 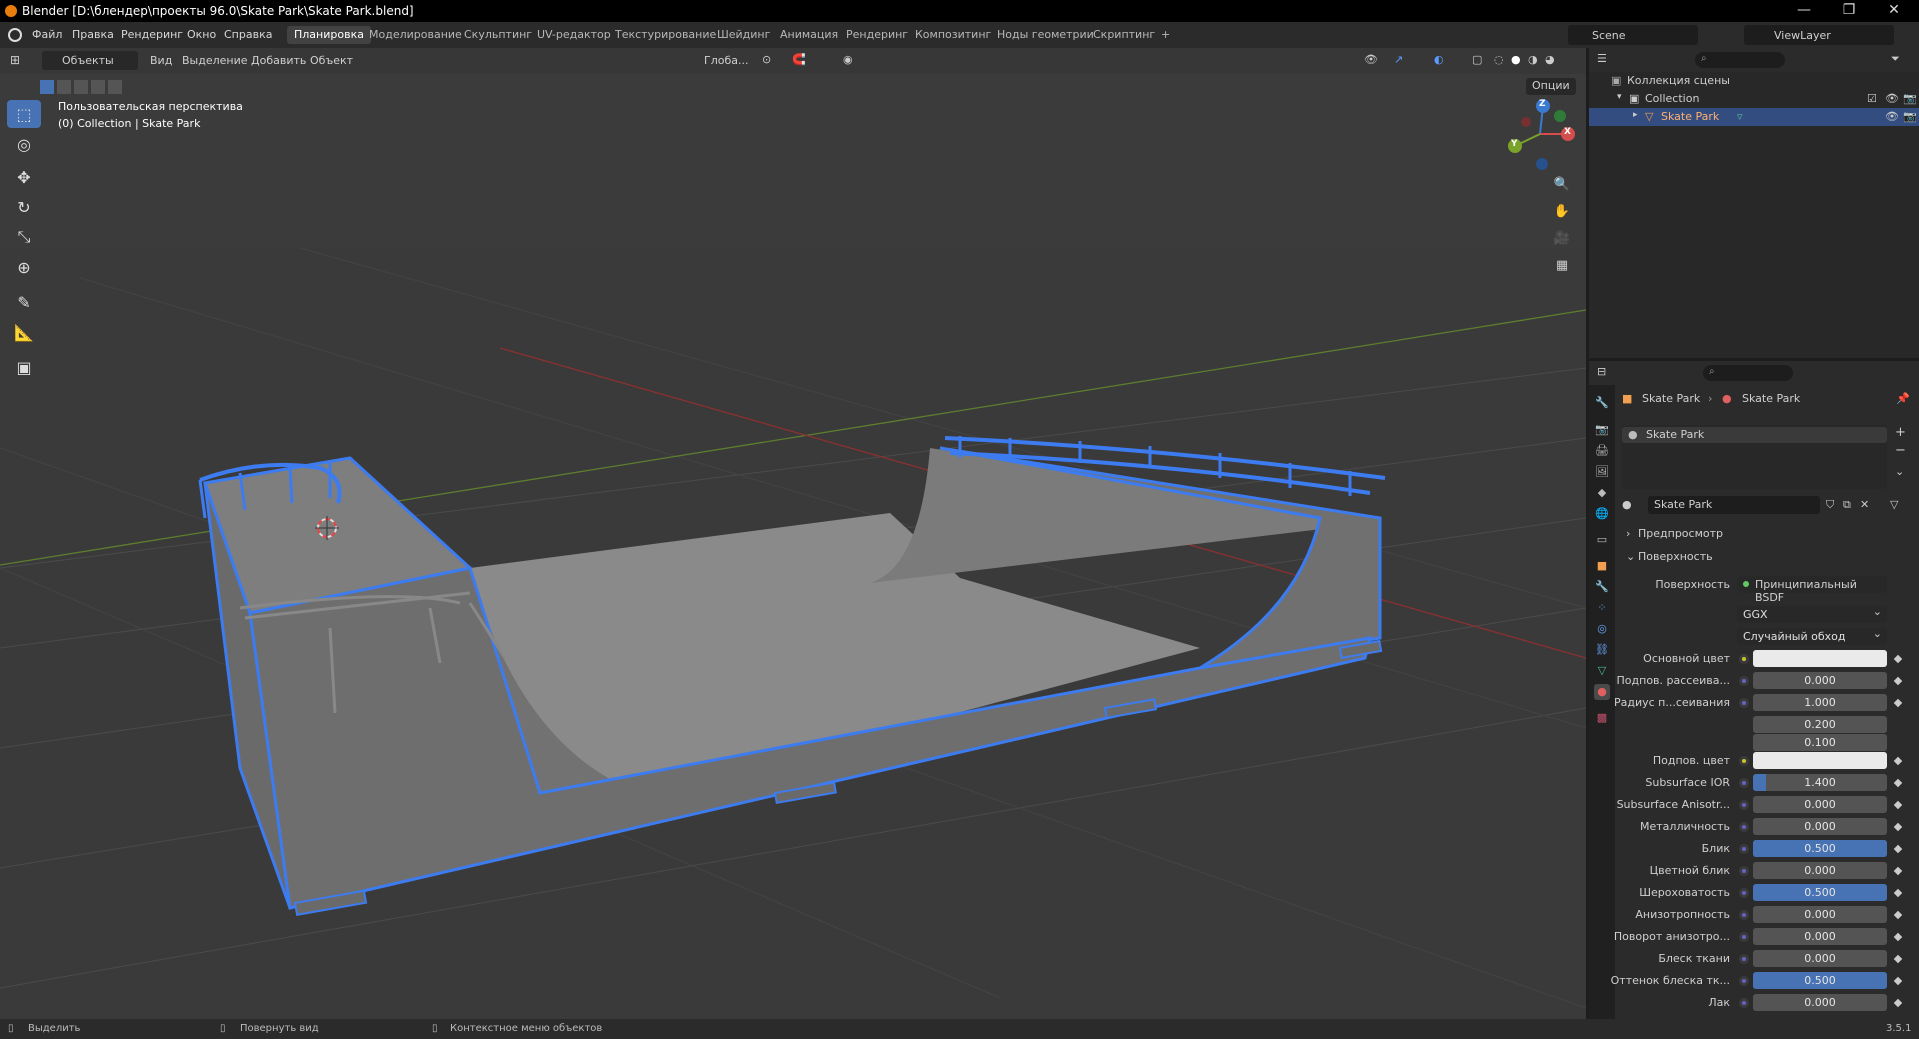 I want to click on rotate-tool-icon: ↻, so click(x=24, y=207).